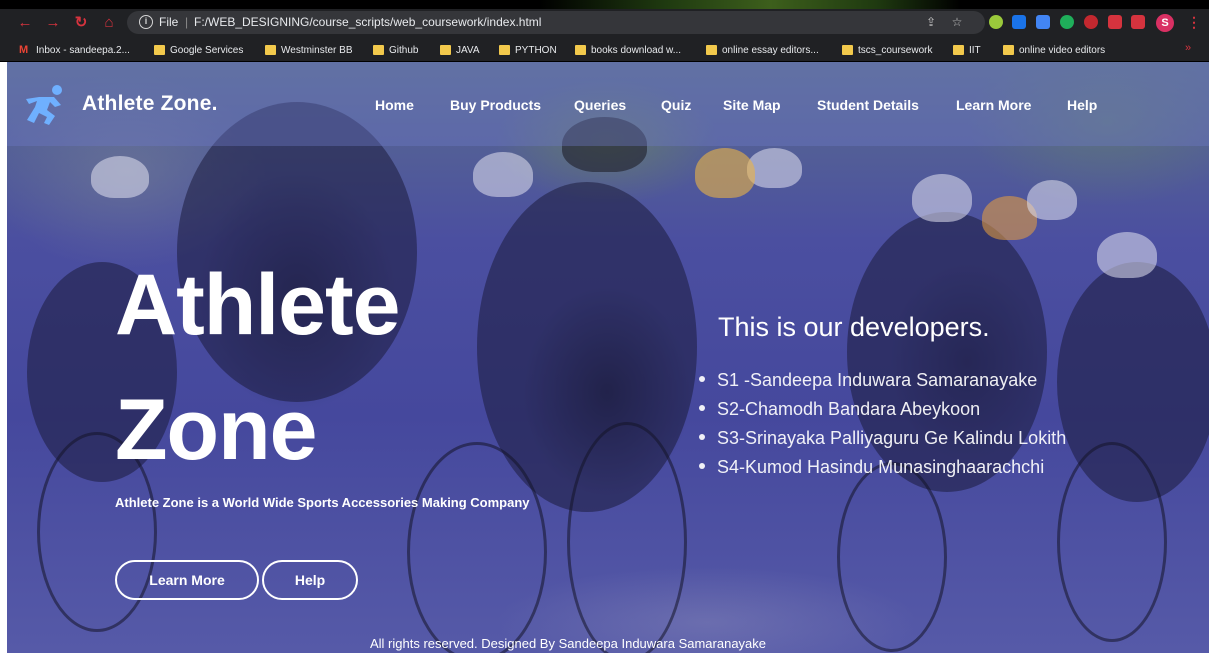 The width and height of the screenshot is (1209, 653). What do you see at coordinates (887, 50) in the screenshot?
I see `bookmark-tscs-coursework: tscs_coursework` at bounding box center [887, 50].